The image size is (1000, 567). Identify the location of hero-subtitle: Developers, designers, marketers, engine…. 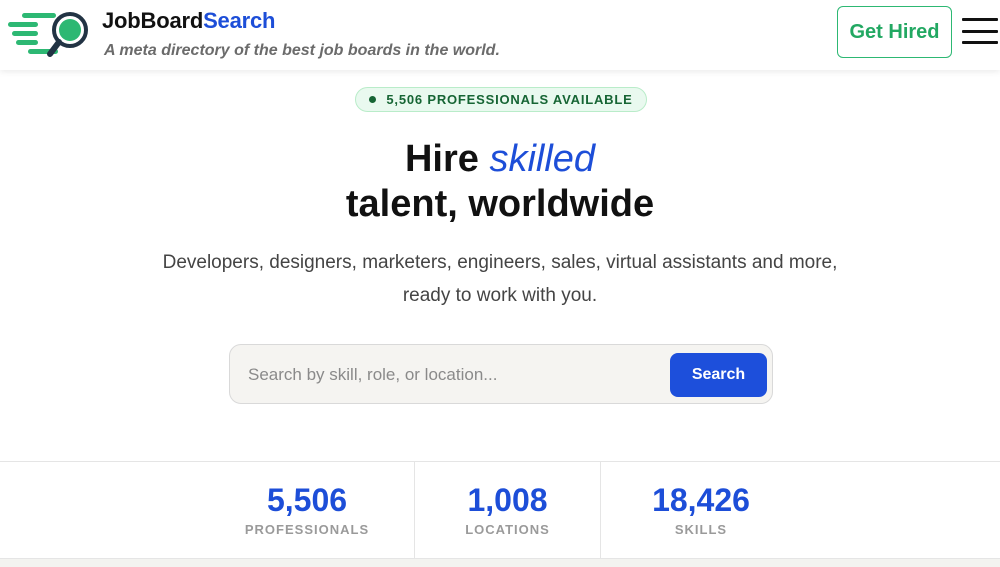
(500, 279).